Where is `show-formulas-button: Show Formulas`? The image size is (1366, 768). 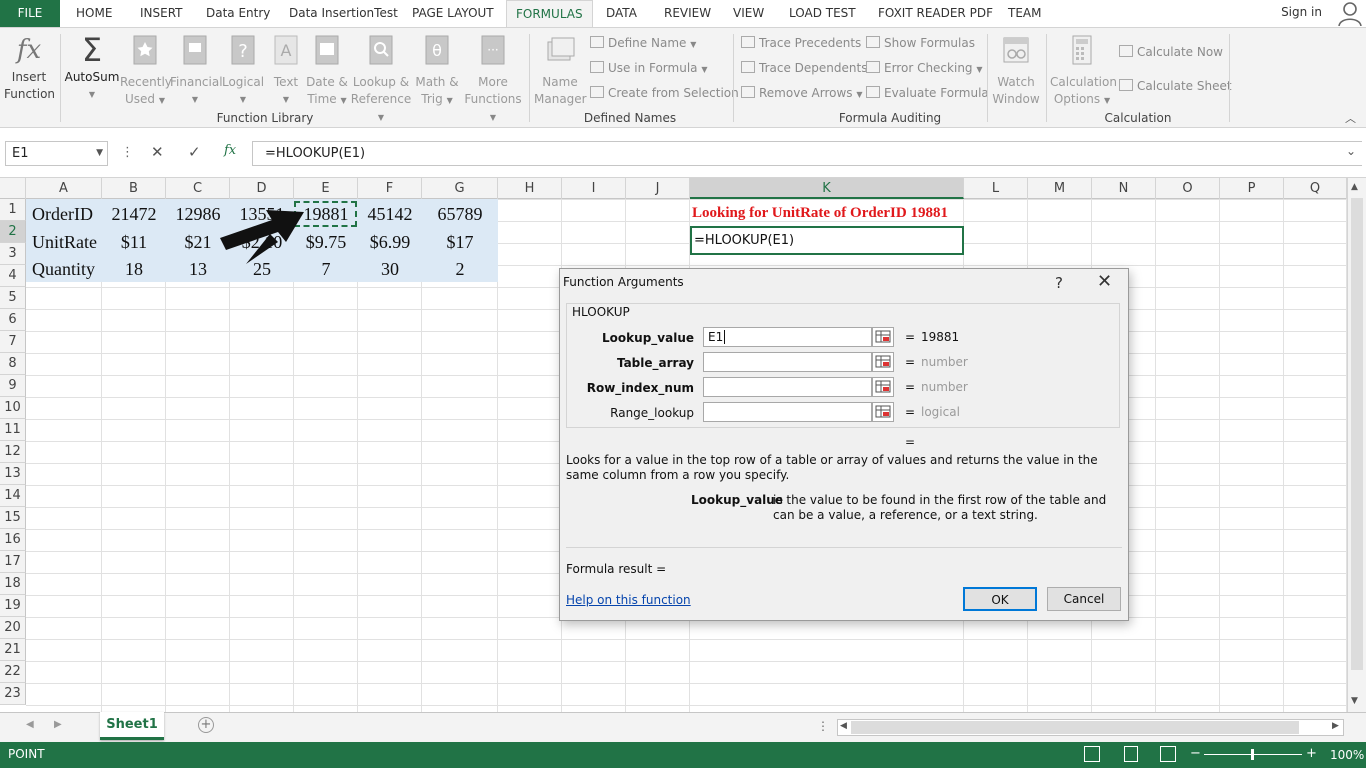 show-formulas-button: Show Formulas is located at coordinates (920, 43).